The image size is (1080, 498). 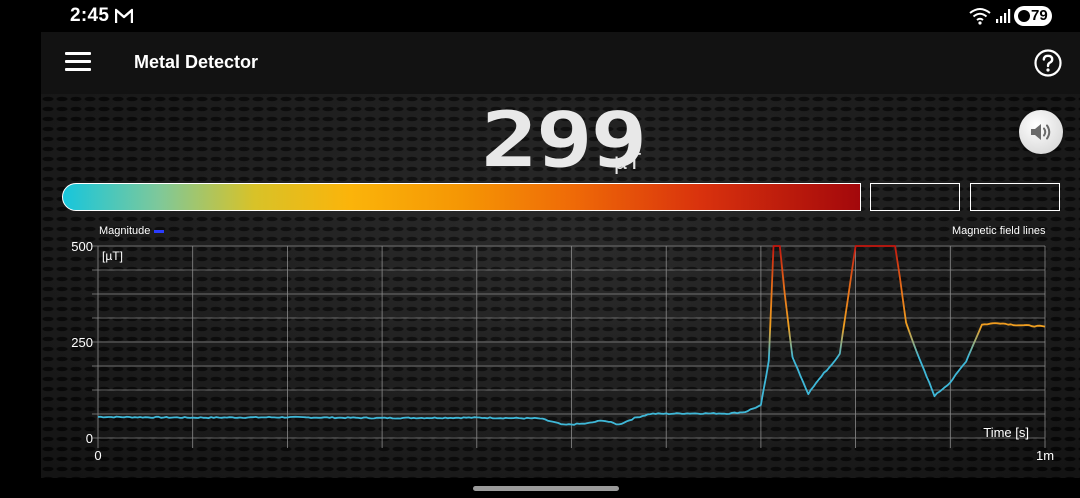 What do you see at coordinates (82, 246) in the screenshot?
I see `y-tick-label: 500` at bounding box center [82, 246].